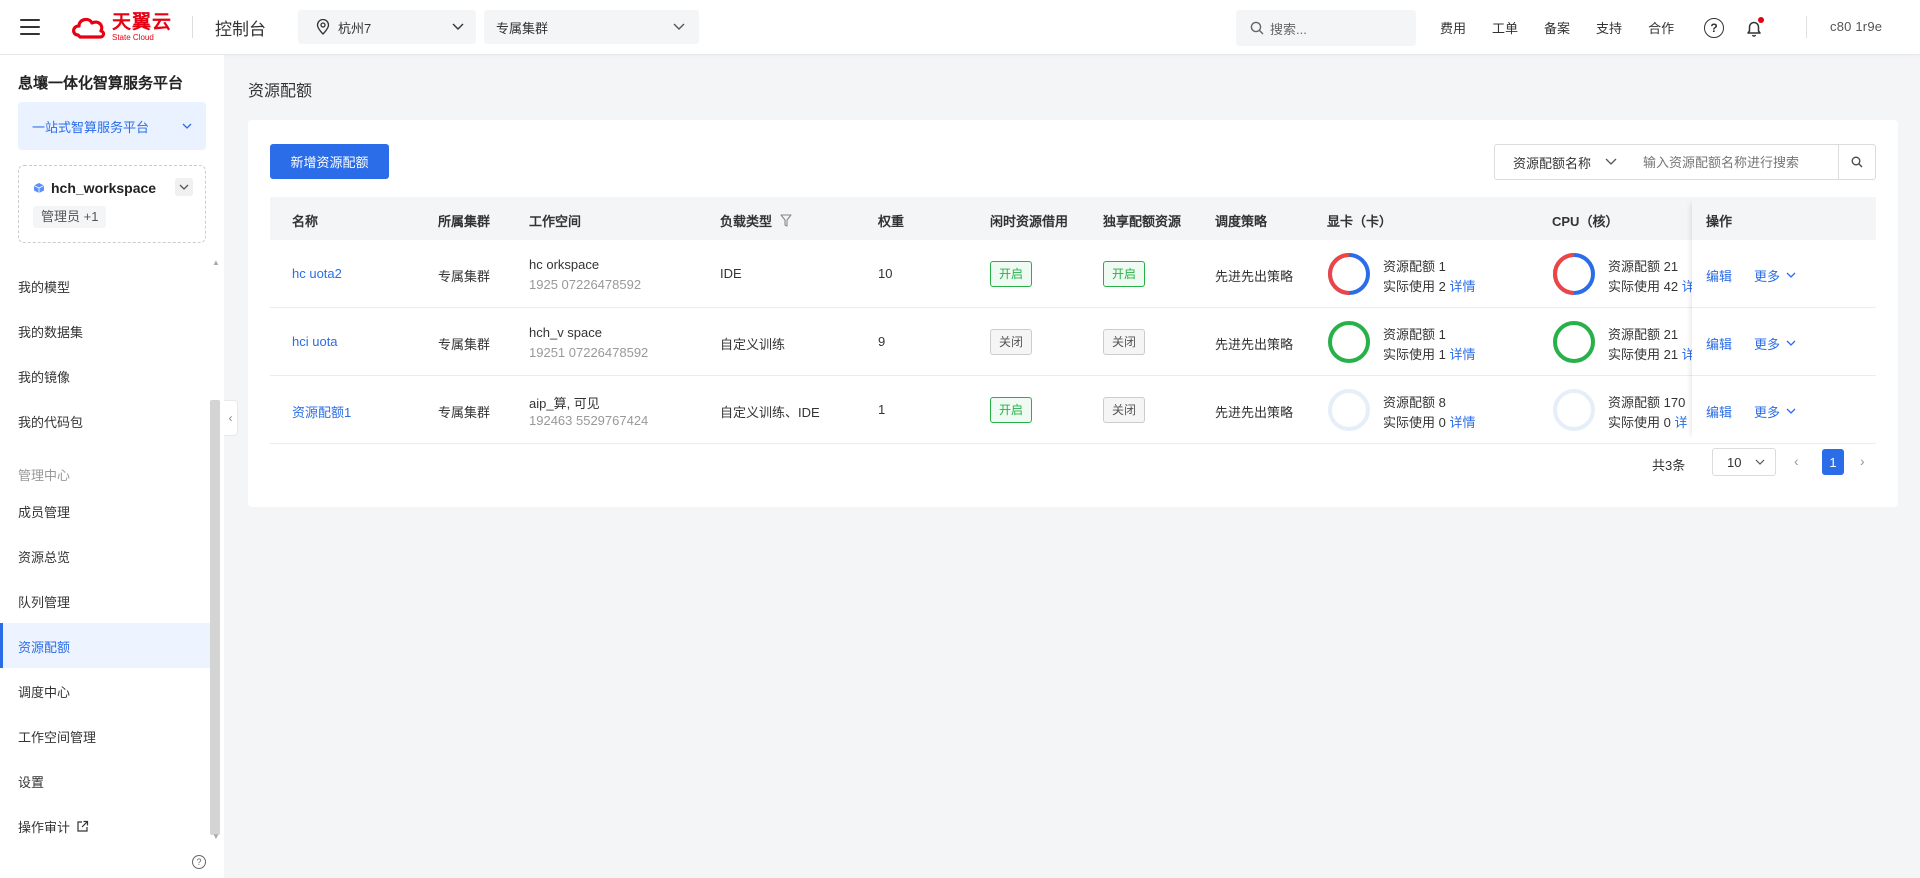 The width and height of the screenshot is (1920, 878). What do you see at coordinates (387, 27) in the screenshot?
I see `region-select: 杭州7` at bounding box center [387, 27].